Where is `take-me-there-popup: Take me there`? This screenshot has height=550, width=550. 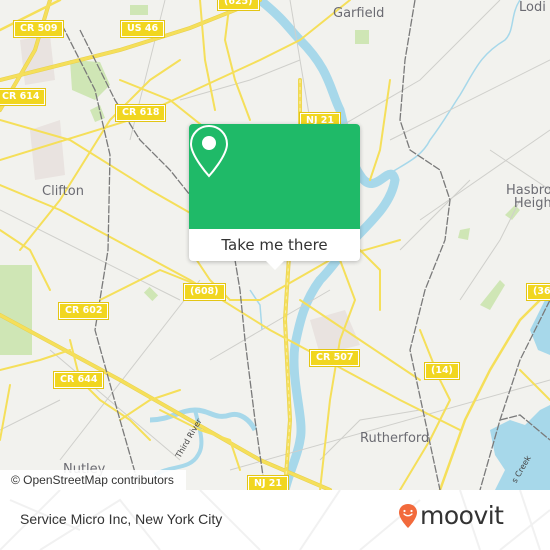
take-me-there-popup: Take me there is located at coordinates (274, 197).